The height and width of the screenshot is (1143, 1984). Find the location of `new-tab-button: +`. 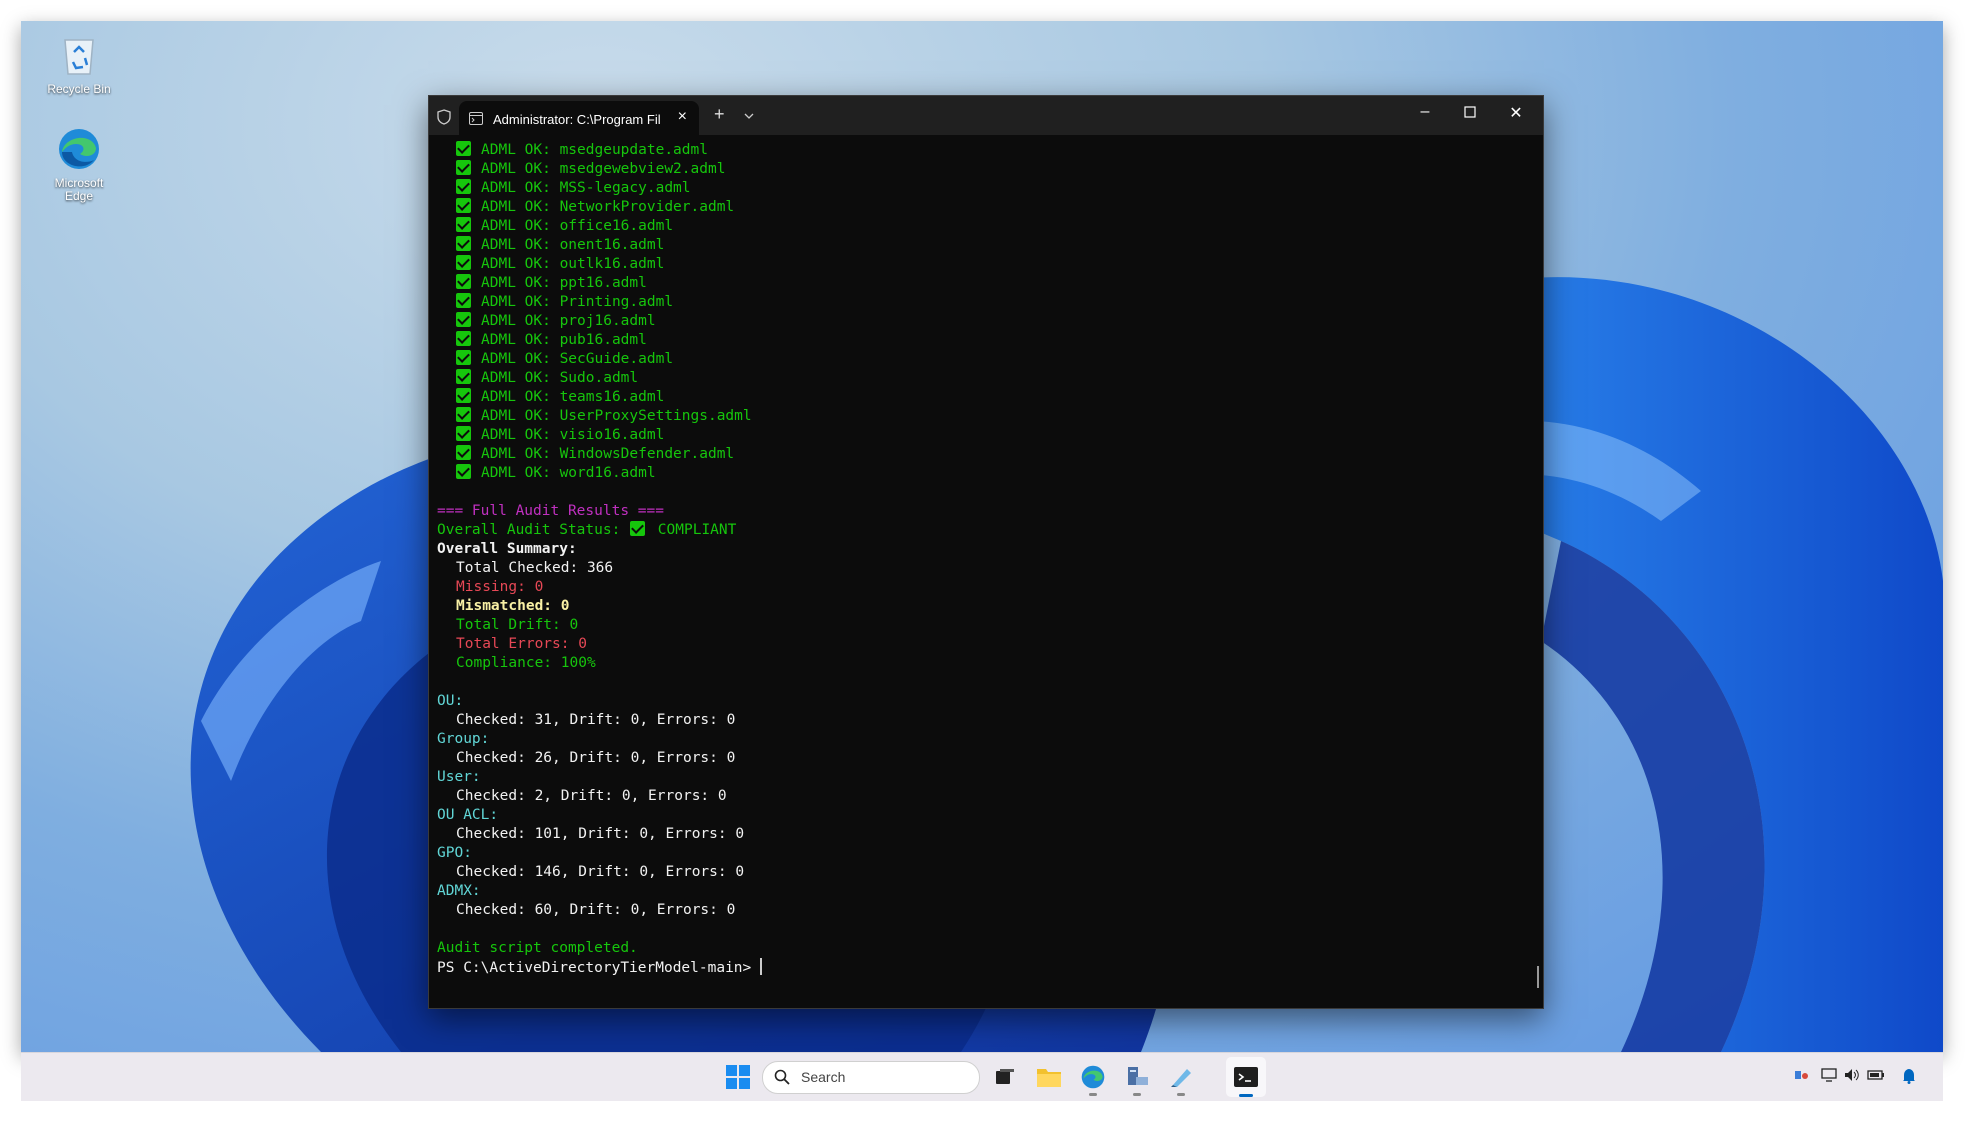

new-tab-button: + is located at coordinates (719, 114).